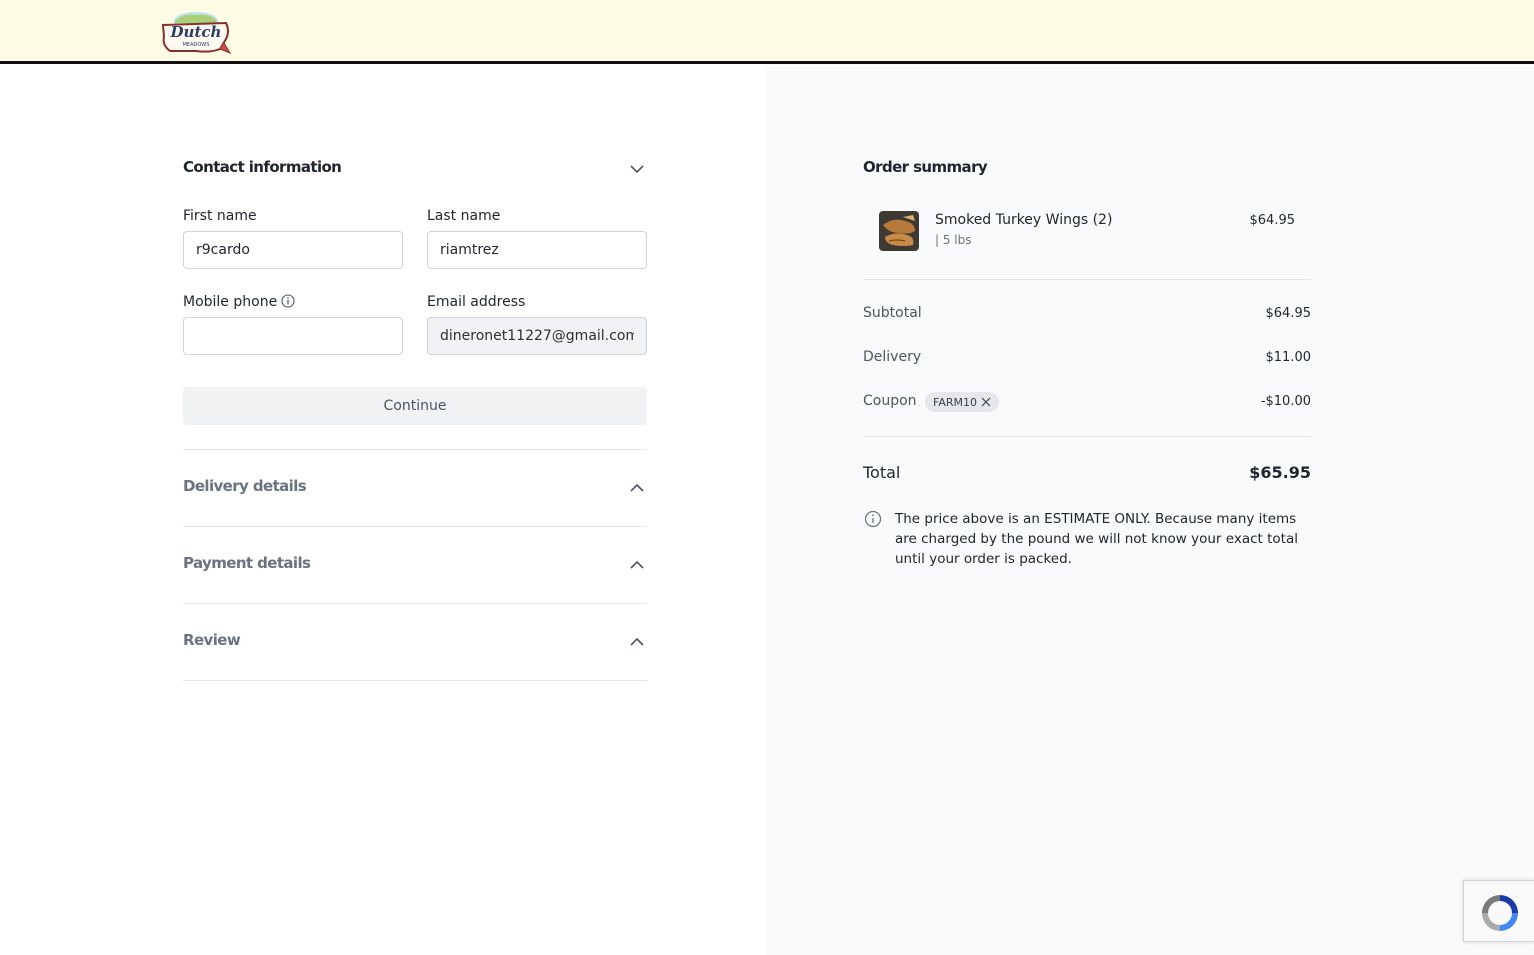 The width and height of the screenshot is (1534, 955). Describe the element at coordinates (1272, 220) in the screenshot. I see `product-price: $64.95` at that location.